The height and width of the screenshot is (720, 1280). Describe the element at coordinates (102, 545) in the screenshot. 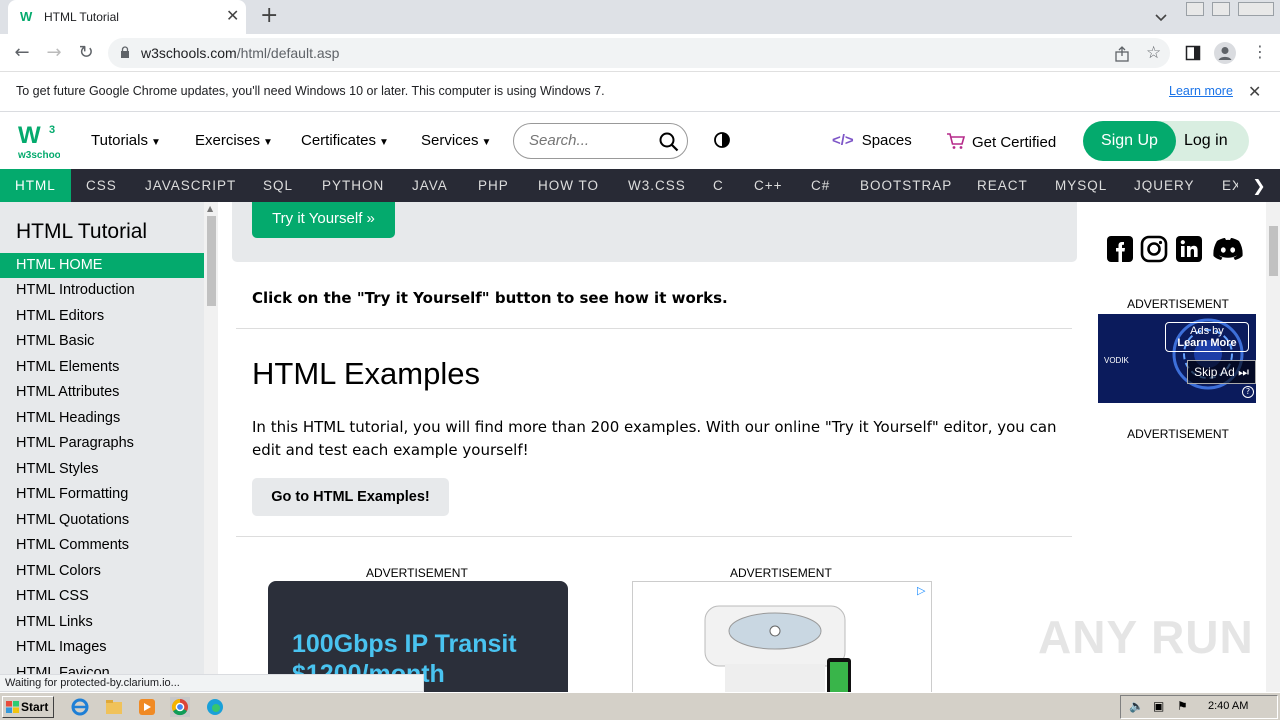

I see `sidebar-item-comments: HTML Comments` at that location.